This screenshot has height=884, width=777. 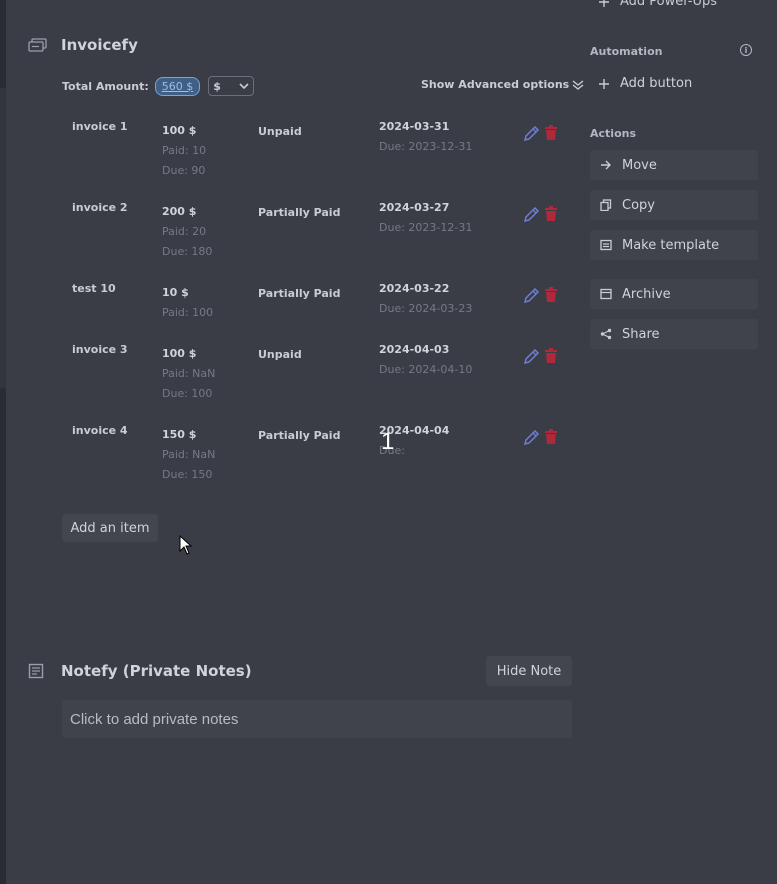 What do you see at coordinates (414, 207) in the screenshot?
I see `invoice-date: 2024-03-27` at bounding box center [414, 207].